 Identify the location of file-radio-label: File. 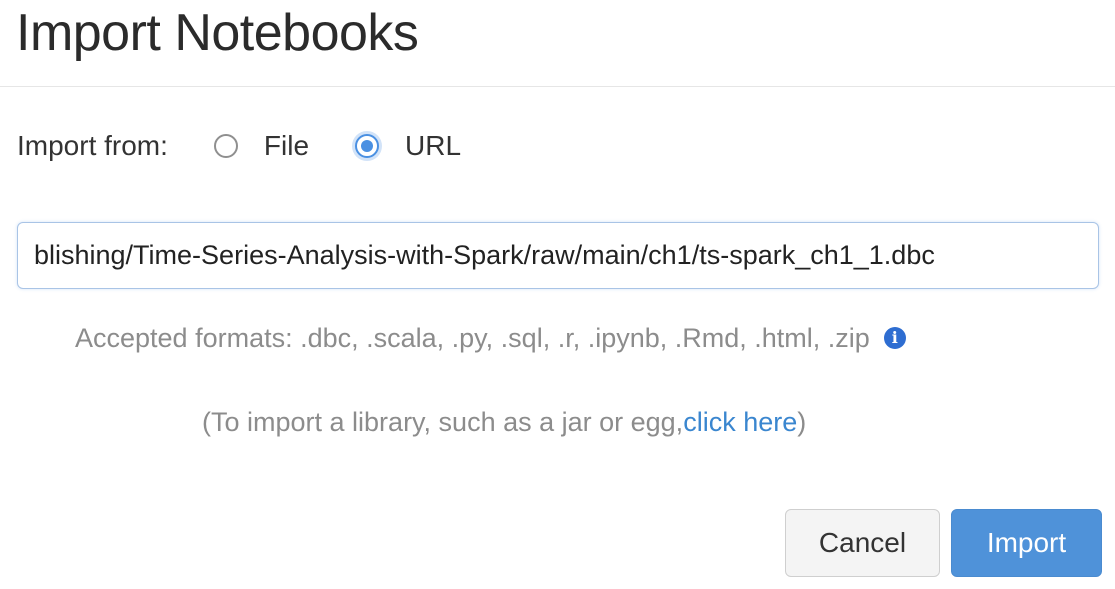
(286, 145).